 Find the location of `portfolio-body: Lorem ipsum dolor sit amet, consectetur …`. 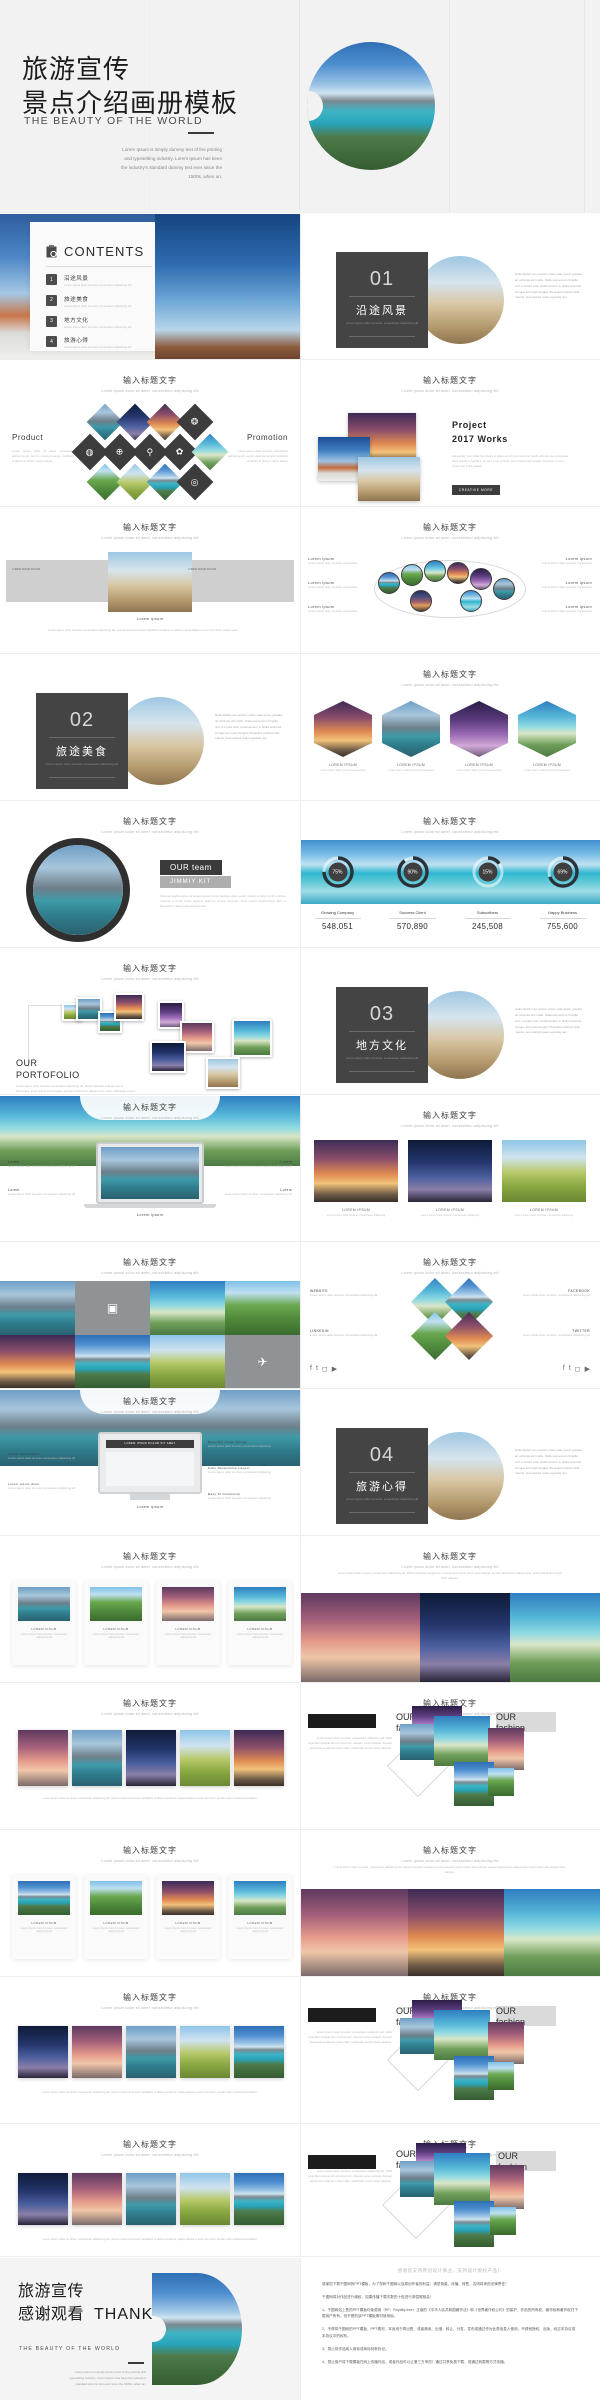

portfolio-body: Lorem ipsum dolor sit amet, consectetur … is located at coordinates (76, 1089).